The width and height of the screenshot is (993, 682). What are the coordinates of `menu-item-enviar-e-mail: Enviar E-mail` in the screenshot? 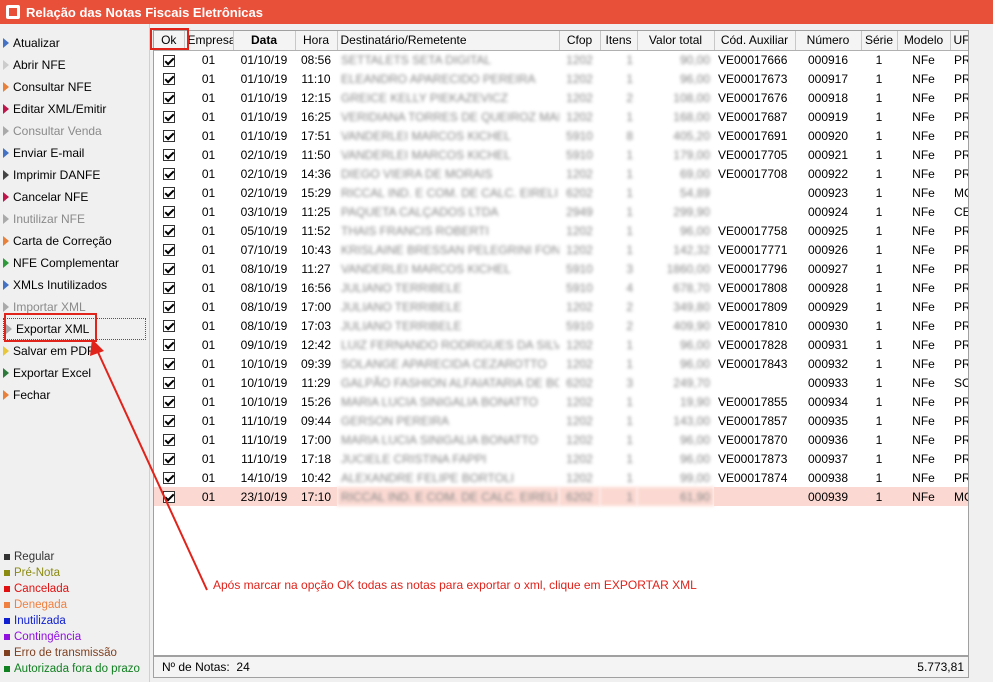 It's located at (74, 153).